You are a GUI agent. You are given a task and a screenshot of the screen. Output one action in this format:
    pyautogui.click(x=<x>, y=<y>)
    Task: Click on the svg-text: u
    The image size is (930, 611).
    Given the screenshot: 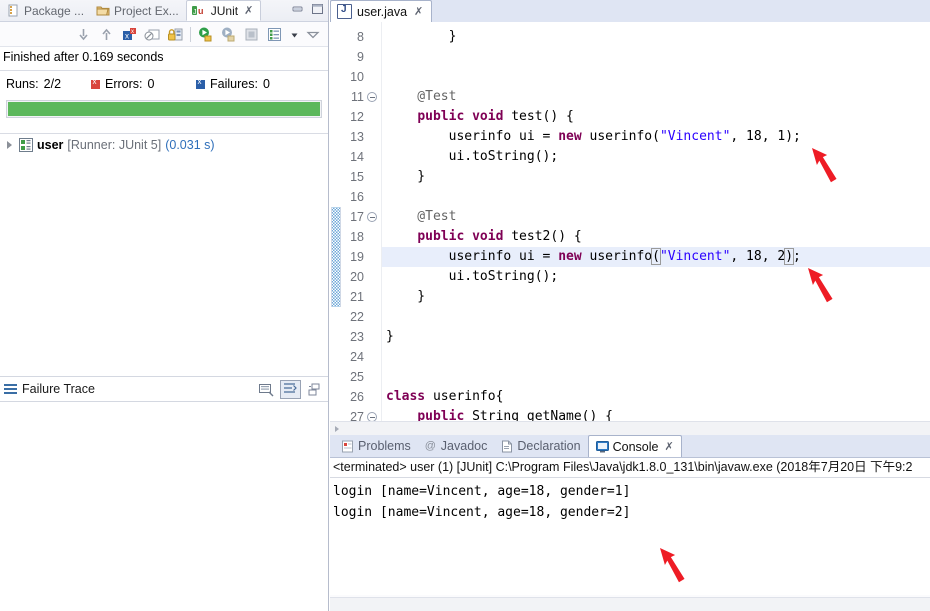 What is the action you would take?
    pyautogui.click(x=201, y=11)
    